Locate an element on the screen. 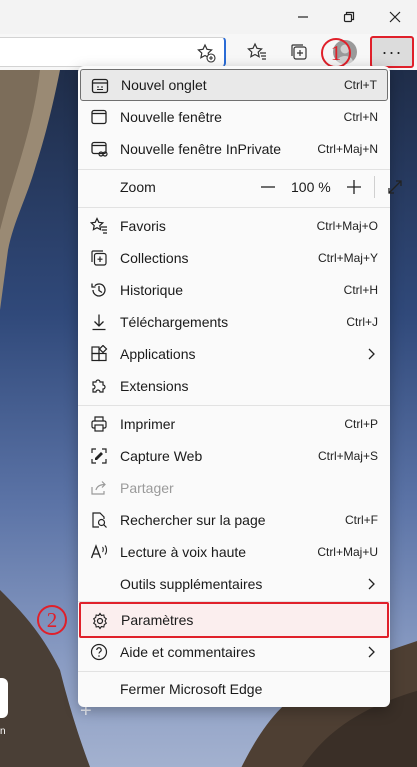  menu-item-label: Outils supplémentaires is located at coordinates (191, 584).